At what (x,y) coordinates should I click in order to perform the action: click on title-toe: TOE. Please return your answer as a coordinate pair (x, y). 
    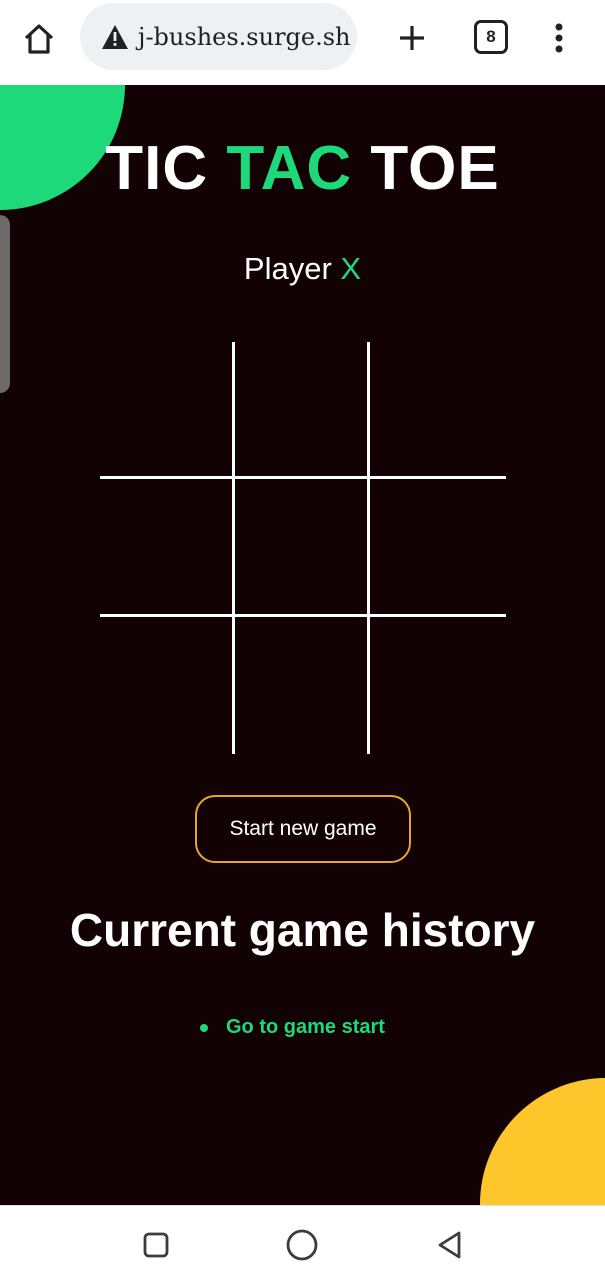
    Looking at the image, I should click on (435, 168).